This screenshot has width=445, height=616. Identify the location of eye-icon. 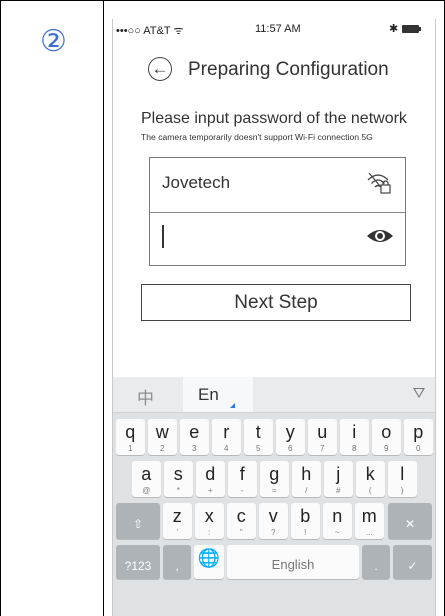
(380, 236).